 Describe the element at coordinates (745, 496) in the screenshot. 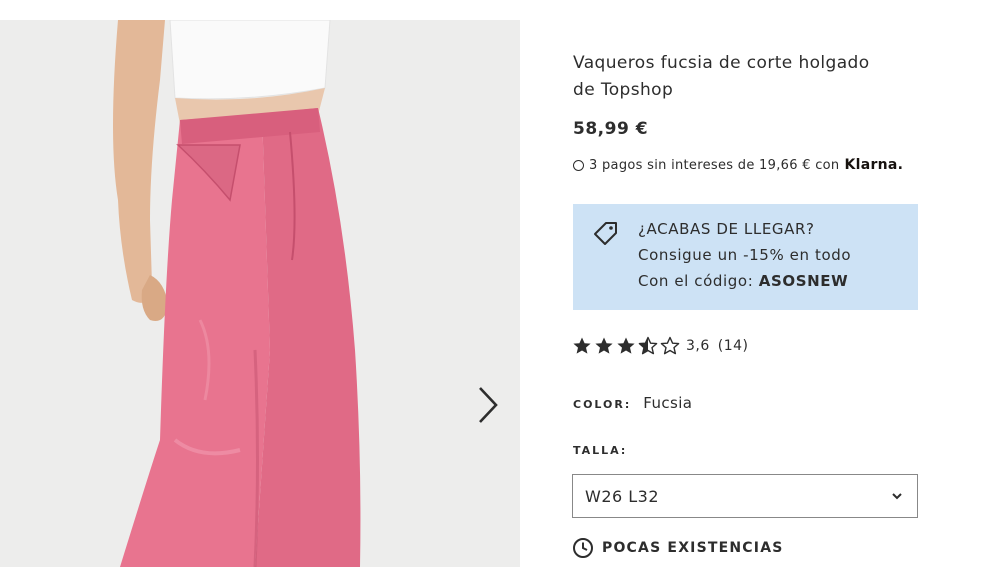

I see `size-select: W26 L32` at that location.